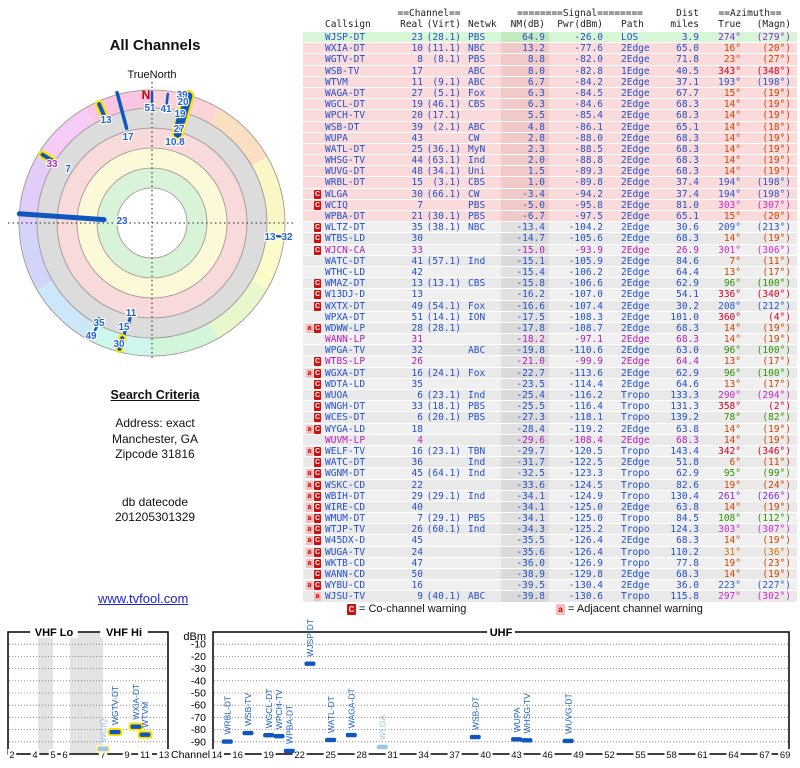  What do you see at coordinates (155, 501) in the screenshot?
I see `db-datecode-label: db datecode` at bounding box center [155, 501].